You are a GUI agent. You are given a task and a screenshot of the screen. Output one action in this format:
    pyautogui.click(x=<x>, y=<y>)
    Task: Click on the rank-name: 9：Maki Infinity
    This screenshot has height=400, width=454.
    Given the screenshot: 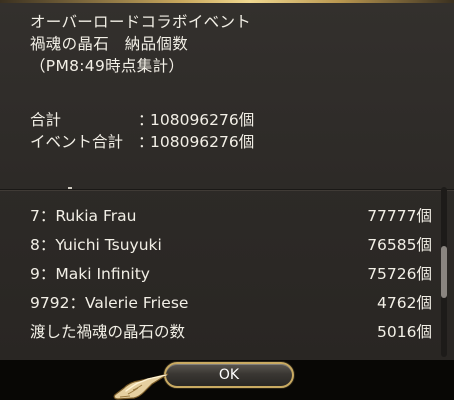 What is the action you would take?
    pyautogui.click(x=90, y=274)
    